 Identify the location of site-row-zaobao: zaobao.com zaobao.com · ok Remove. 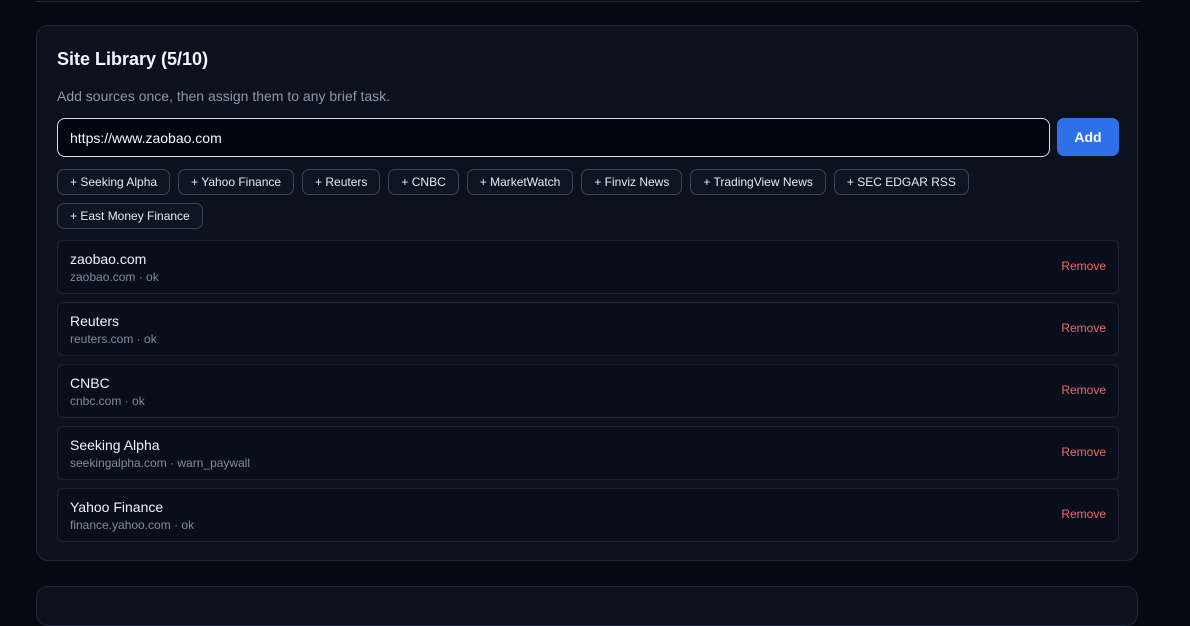
(588, 267).